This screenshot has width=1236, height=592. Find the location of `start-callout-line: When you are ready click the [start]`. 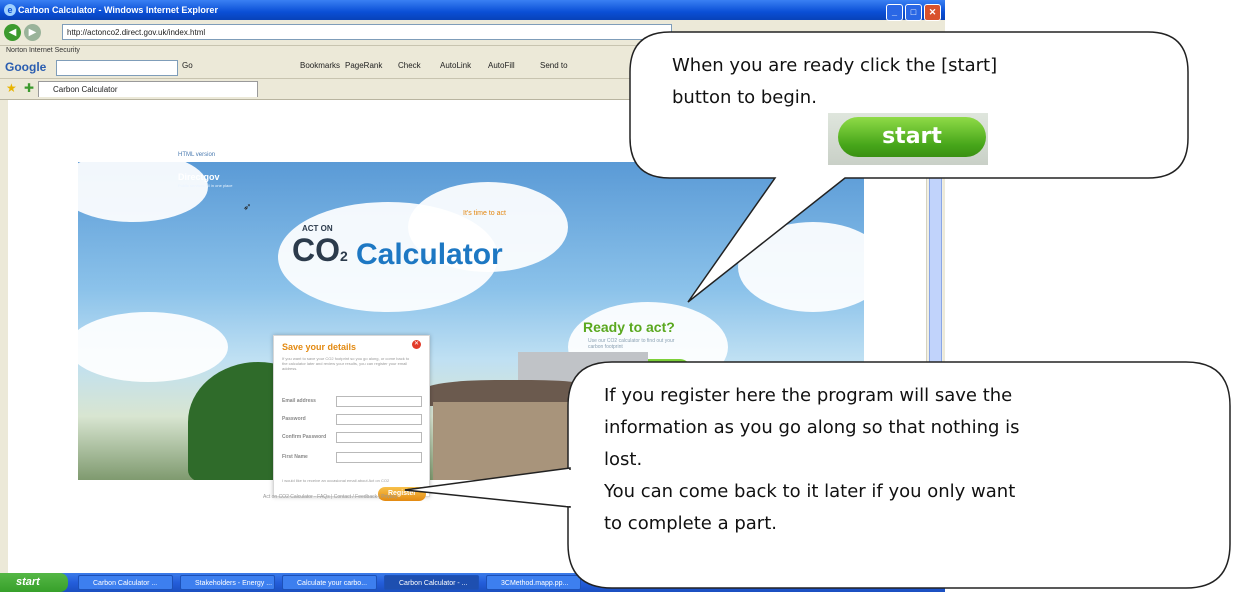

start-callout-line: When you are ready click the [start] is located at coordinates (835, 65).